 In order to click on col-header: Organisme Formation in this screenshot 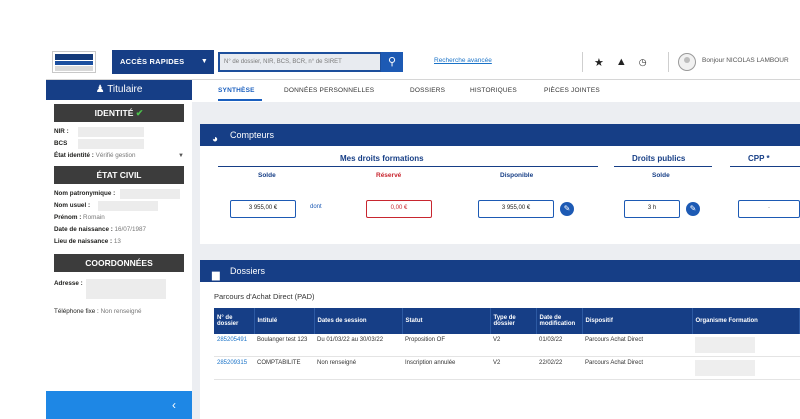, I will do `click(746, 321)`.